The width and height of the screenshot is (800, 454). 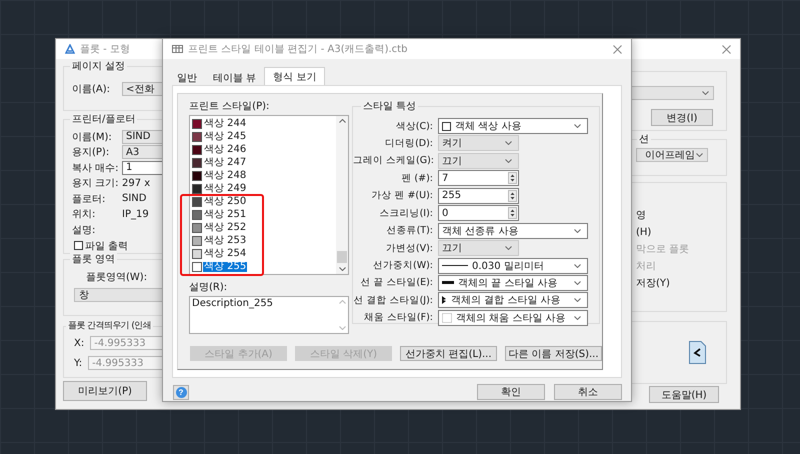 What do you see at coordinates (393, 161) in the screenshot?
I see `field-label: 그레이 스케일(G):` at bounding box center [393, 161].